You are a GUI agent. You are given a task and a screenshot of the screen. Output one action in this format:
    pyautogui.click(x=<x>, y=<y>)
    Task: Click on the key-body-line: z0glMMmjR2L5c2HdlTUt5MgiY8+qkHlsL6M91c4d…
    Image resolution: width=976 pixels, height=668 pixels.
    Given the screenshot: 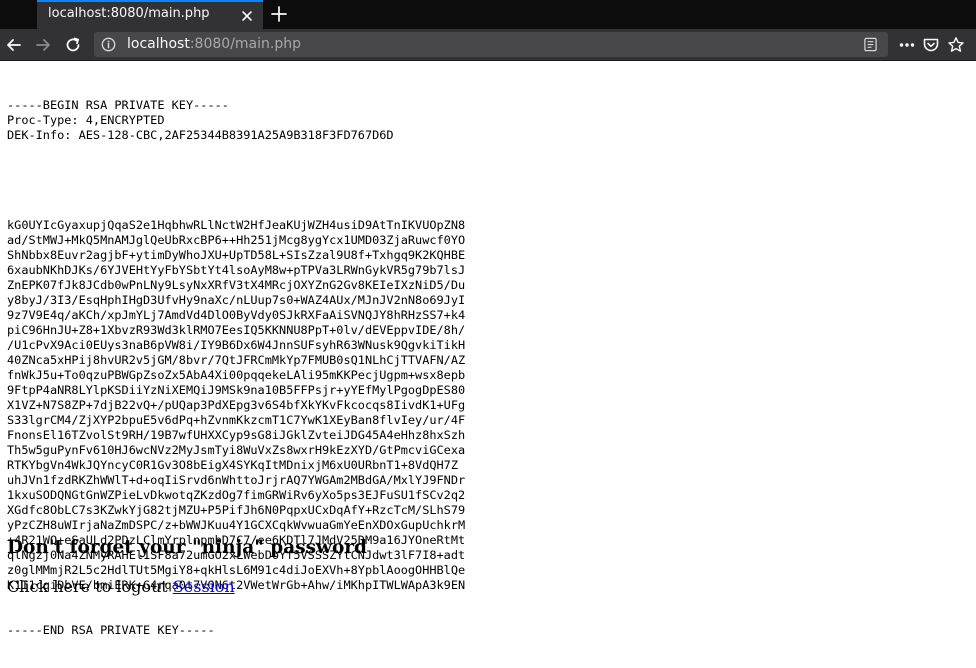 What is the action you would take?
    pyautogui.click(x=236, y=570)
    